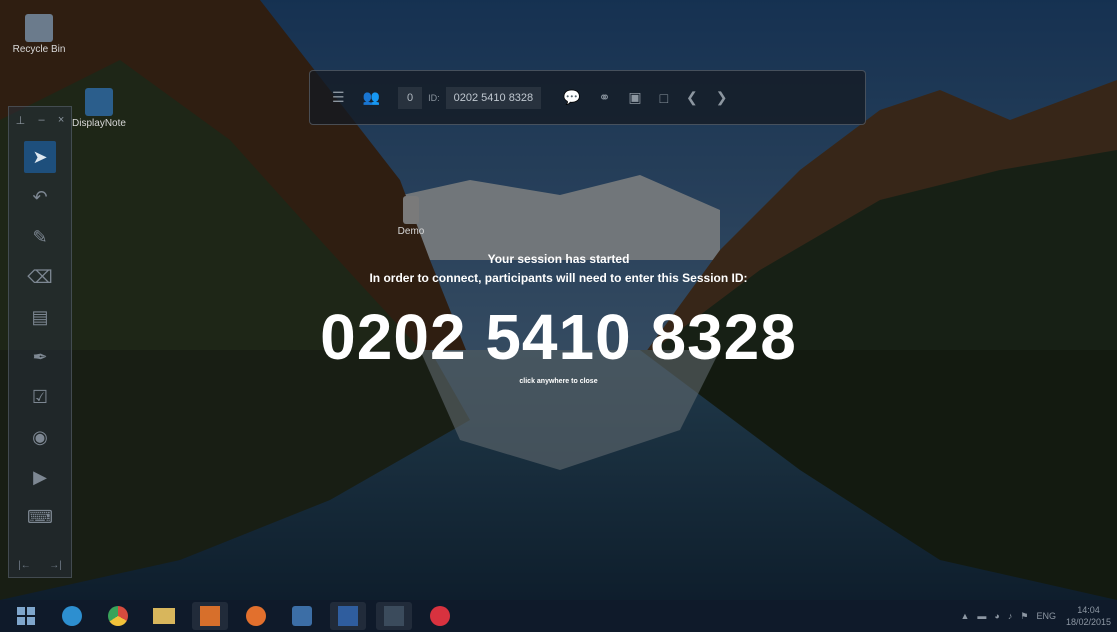 Image resolution: width=1117 pixels, height=632 pixels. I want to click on undo-icon: ↶, so click(40, 197).